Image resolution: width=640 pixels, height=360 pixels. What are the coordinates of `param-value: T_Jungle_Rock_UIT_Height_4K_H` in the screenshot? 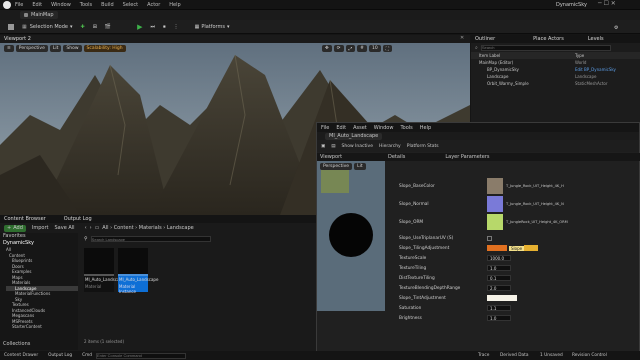 It's located at (546, 186).